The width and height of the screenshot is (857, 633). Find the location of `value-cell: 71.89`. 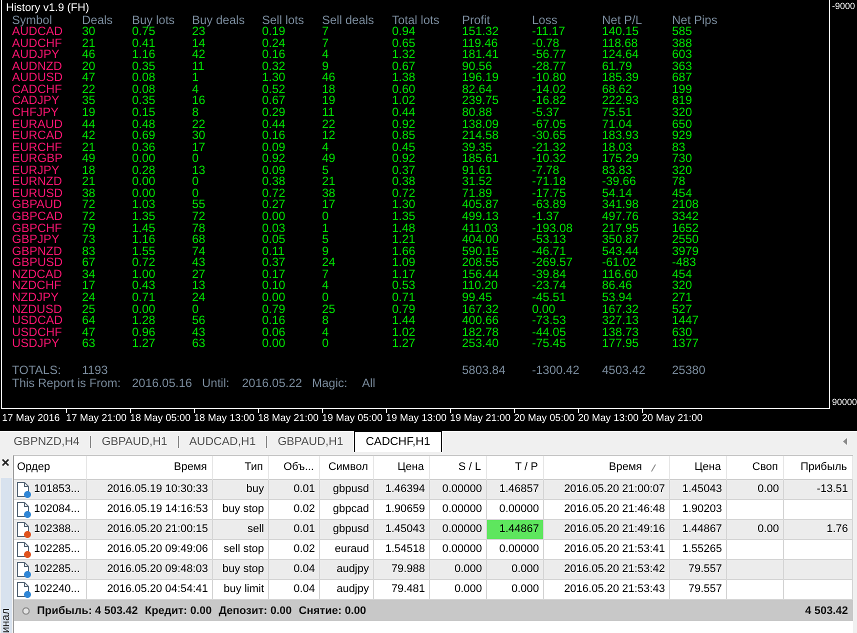

value-cell: 71.89 is located at coordinates (477, 194).